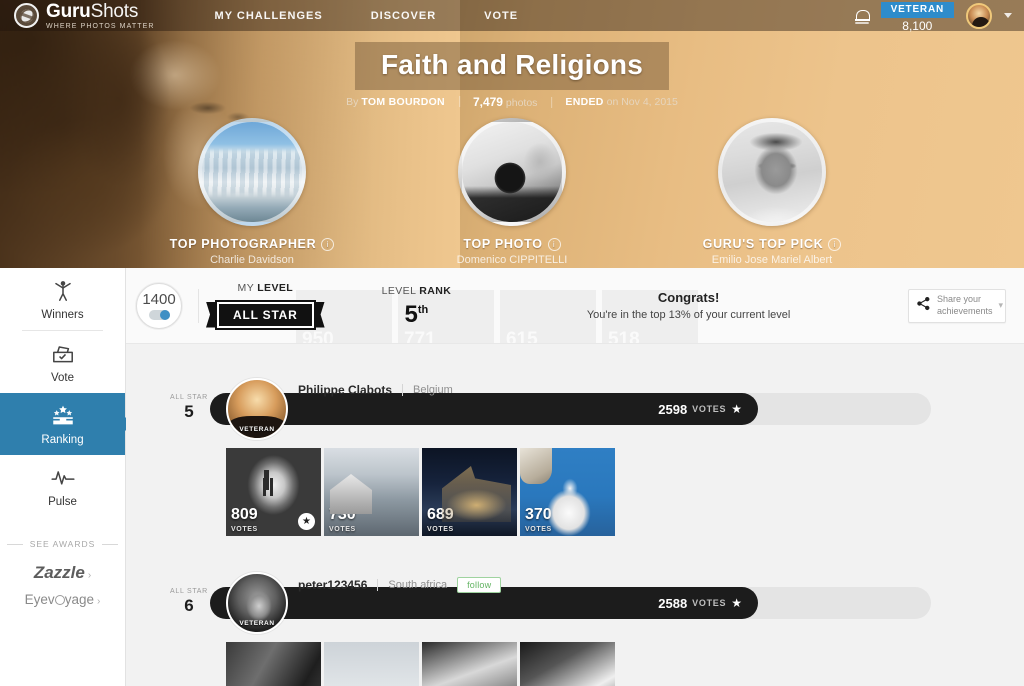 The image size is (1024, 686). What do you see at coordinates (403, 16) in the screenshot?
I see `nav-item-discover: DISCOVER` at bounding box center [403, 16].